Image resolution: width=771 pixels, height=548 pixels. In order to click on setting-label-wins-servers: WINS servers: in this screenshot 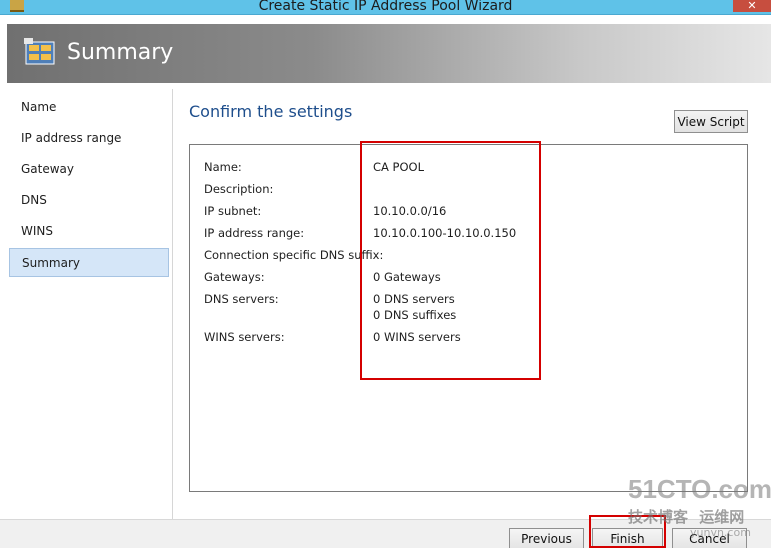, I will do `click(244, 337)`.